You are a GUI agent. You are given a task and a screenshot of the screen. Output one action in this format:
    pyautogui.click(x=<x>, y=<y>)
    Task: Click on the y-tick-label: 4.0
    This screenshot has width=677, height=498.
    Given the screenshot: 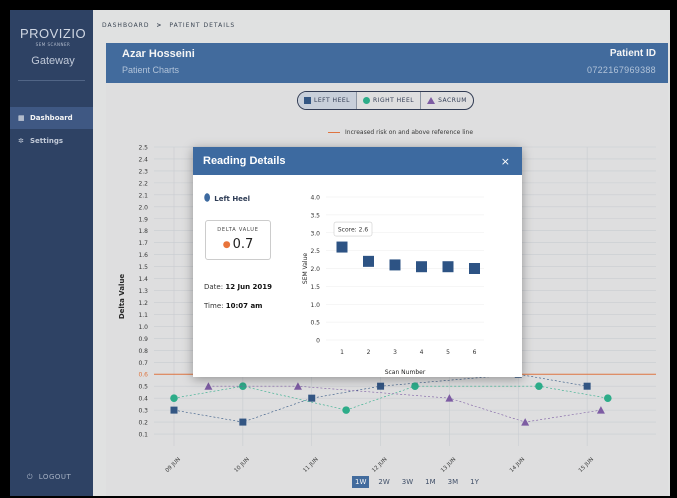 What is the action you would take?
    pyautogui.click(x=315, y=198)
    